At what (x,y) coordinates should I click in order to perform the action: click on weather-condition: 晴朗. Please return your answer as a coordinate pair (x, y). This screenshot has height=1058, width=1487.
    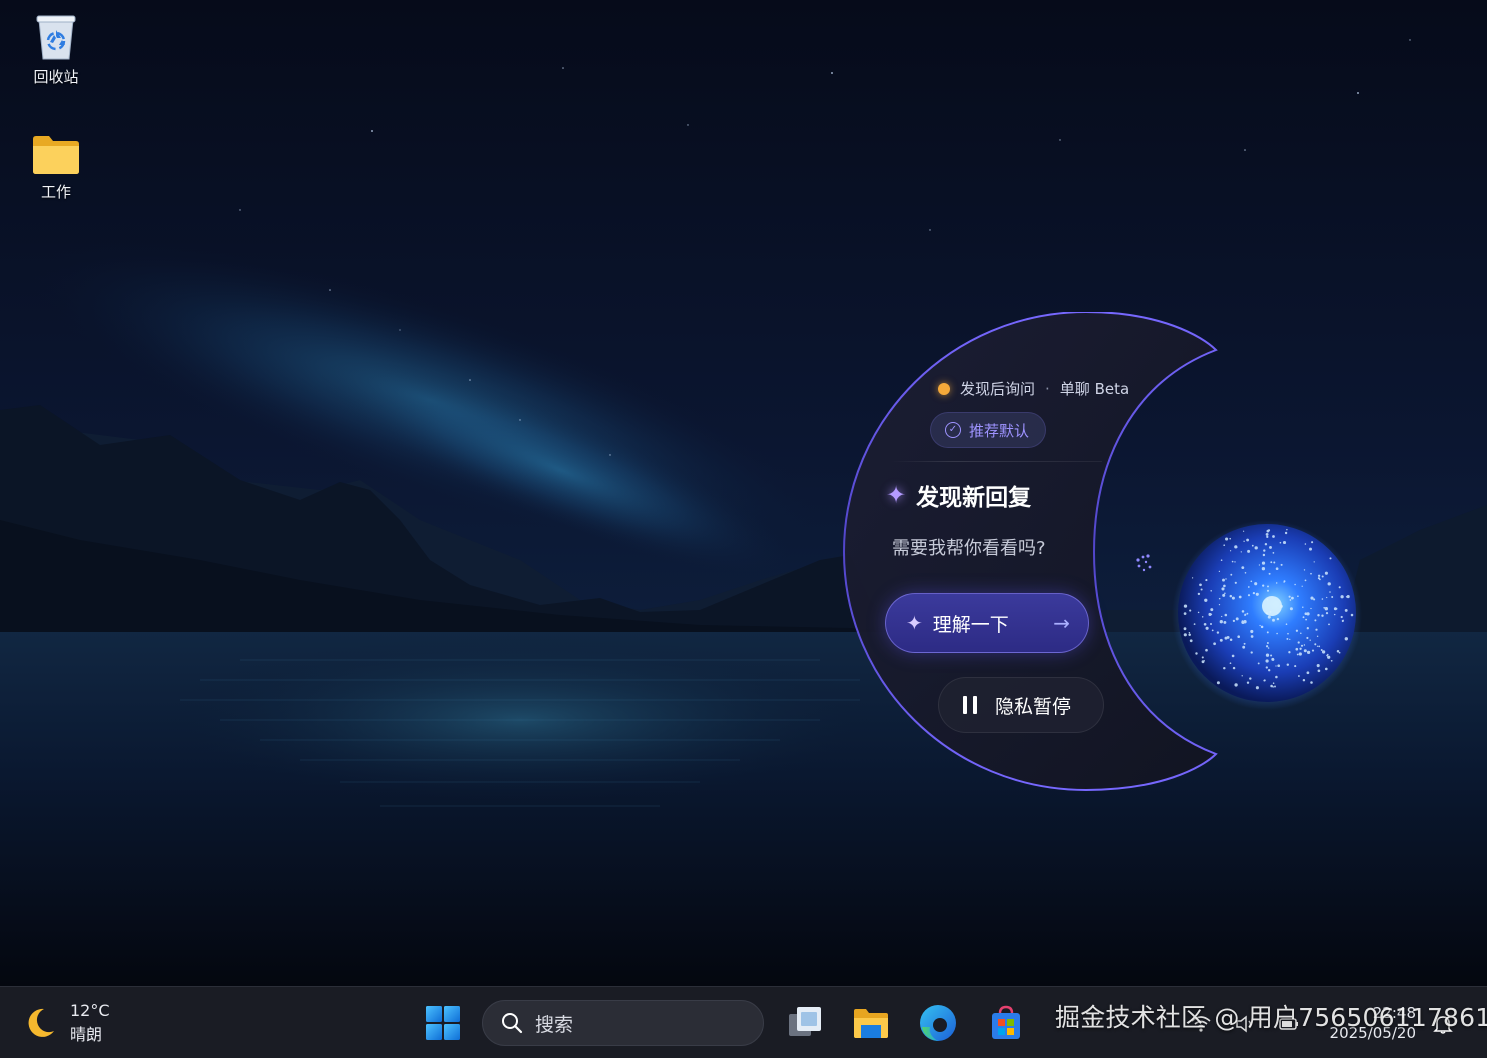
    Looking at the image, I should click on (86, 1034).